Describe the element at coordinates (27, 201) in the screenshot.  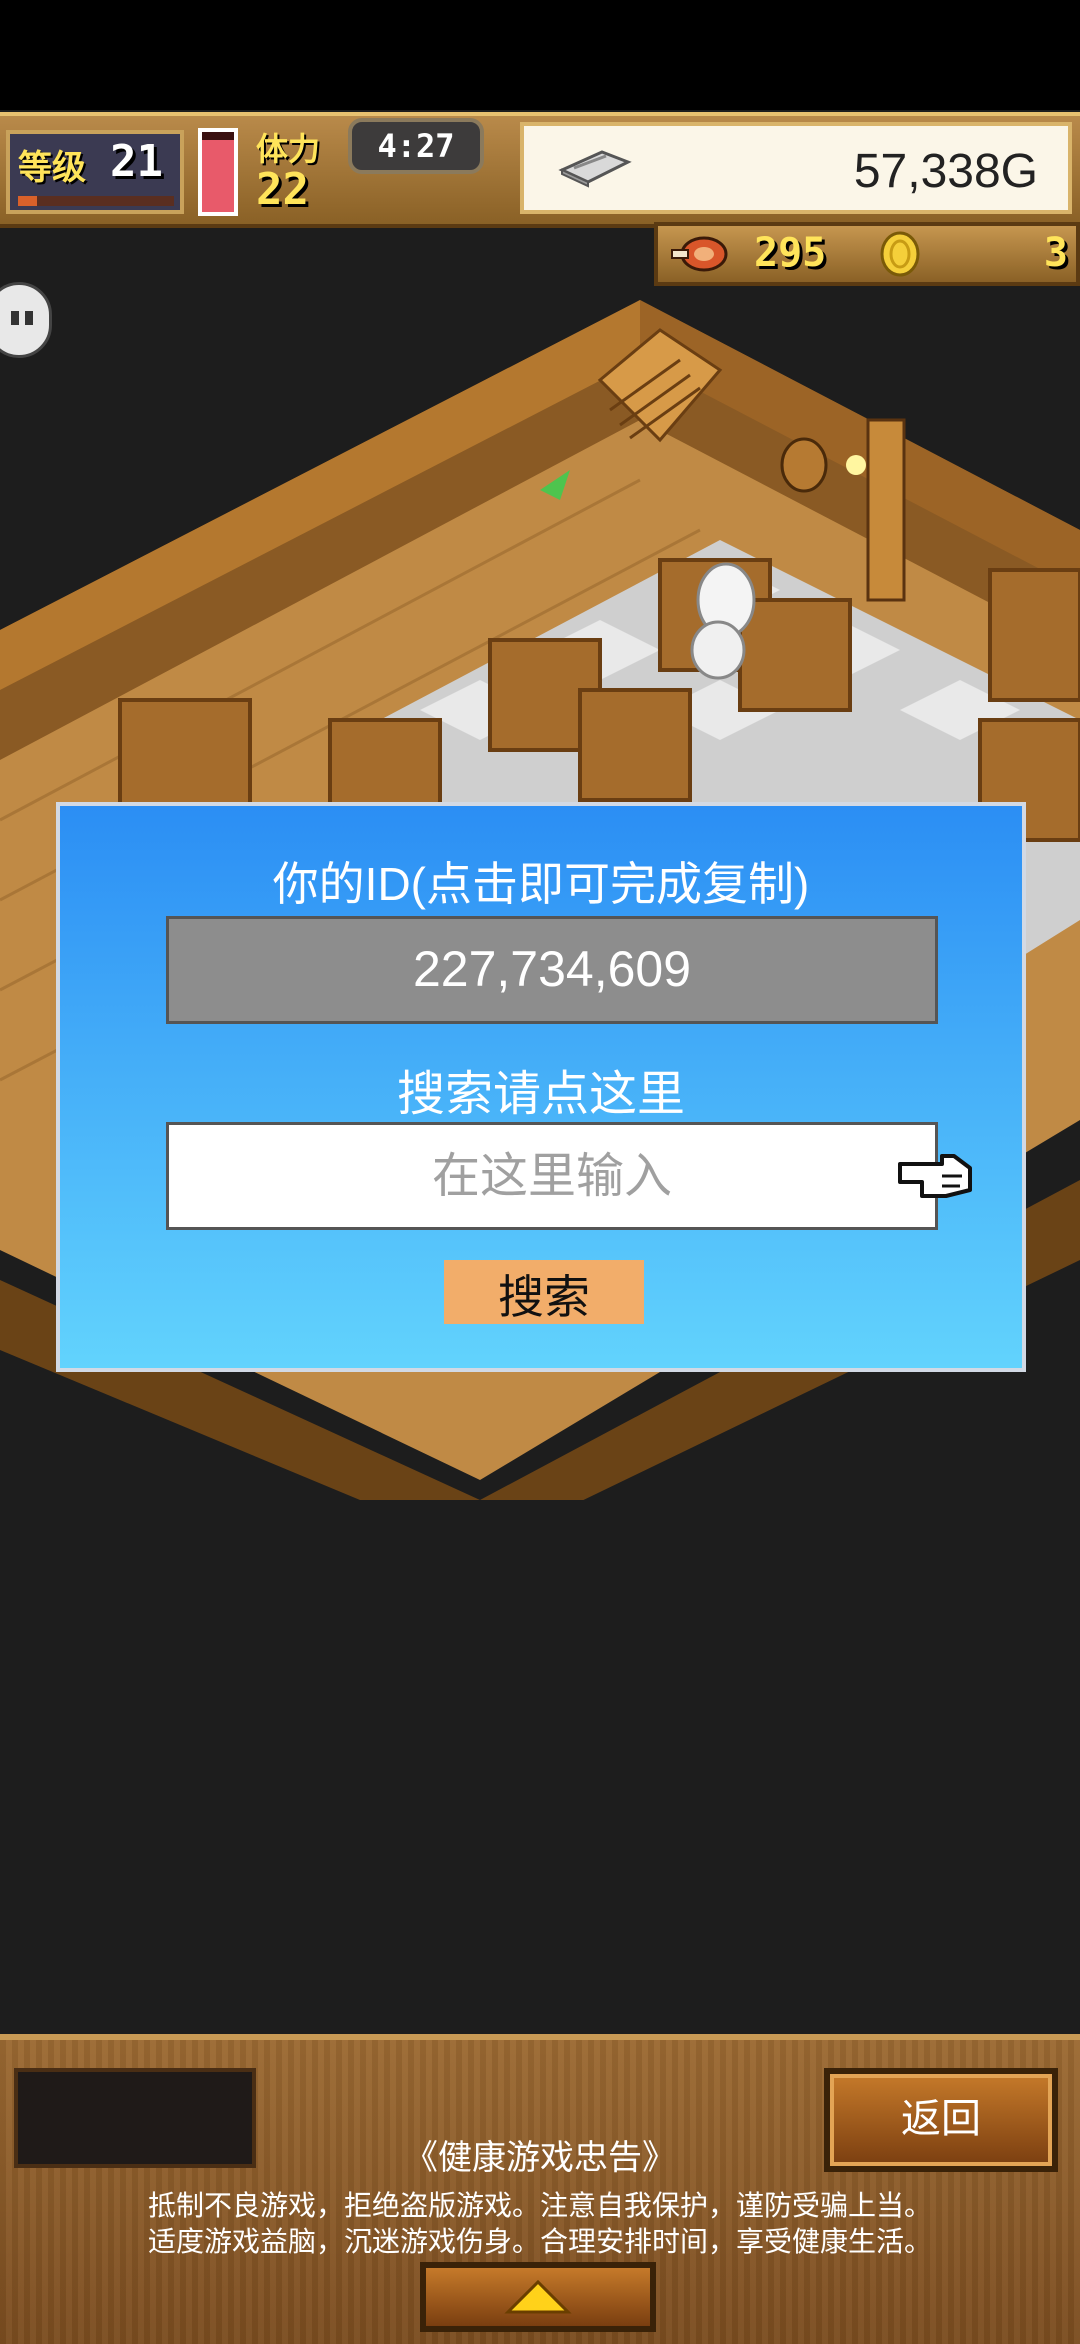
I see `level-progress-fill` at that location.